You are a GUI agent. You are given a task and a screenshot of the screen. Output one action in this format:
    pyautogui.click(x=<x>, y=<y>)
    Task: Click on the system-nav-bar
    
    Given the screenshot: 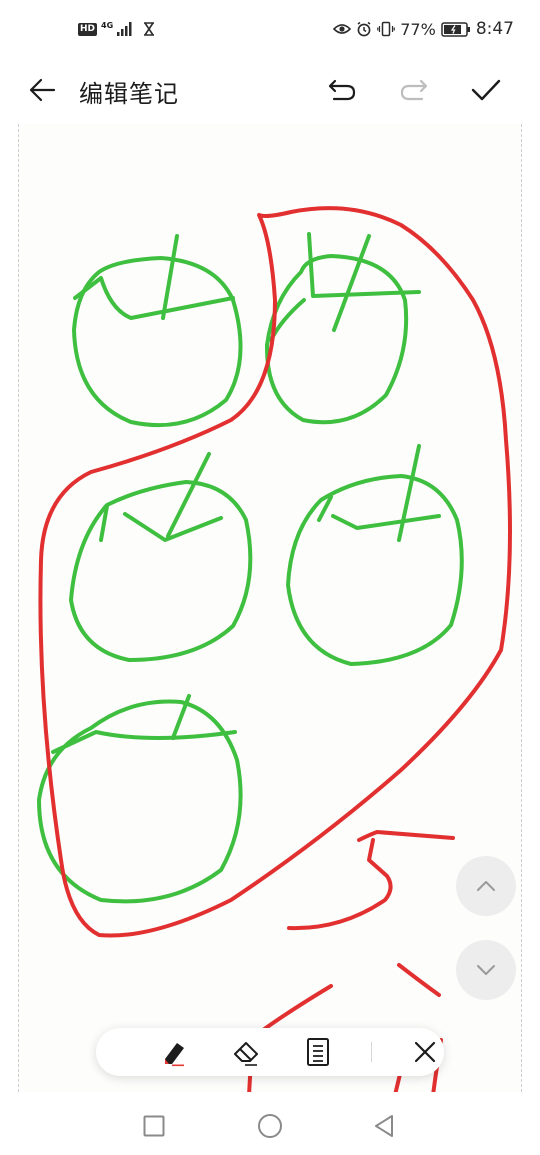 What is the action you would take?
    pyautogui.click(x=270, y=1125)
    